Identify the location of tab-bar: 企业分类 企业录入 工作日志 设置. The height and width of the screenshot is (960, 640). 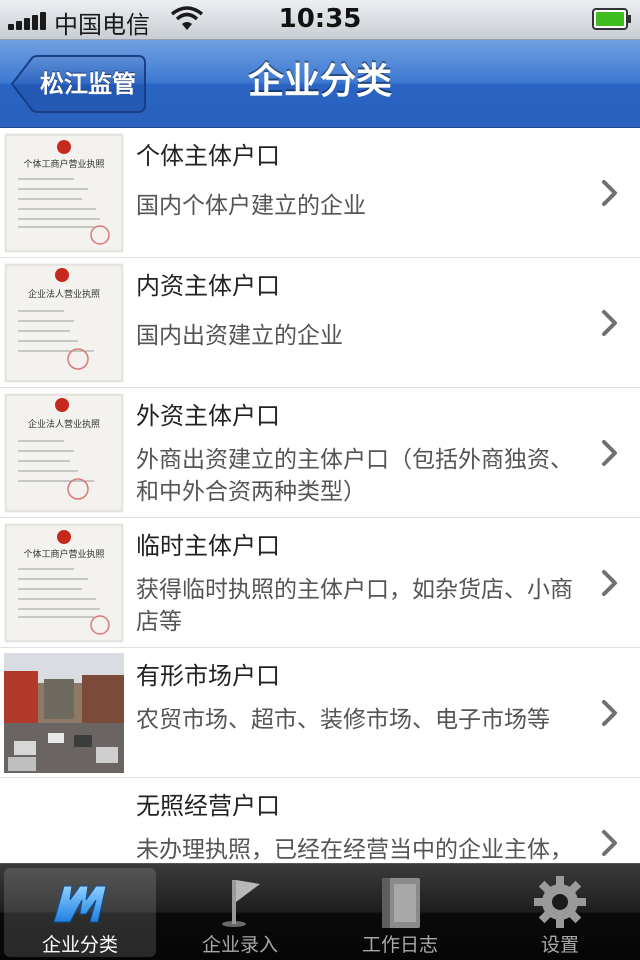
(320, 911).